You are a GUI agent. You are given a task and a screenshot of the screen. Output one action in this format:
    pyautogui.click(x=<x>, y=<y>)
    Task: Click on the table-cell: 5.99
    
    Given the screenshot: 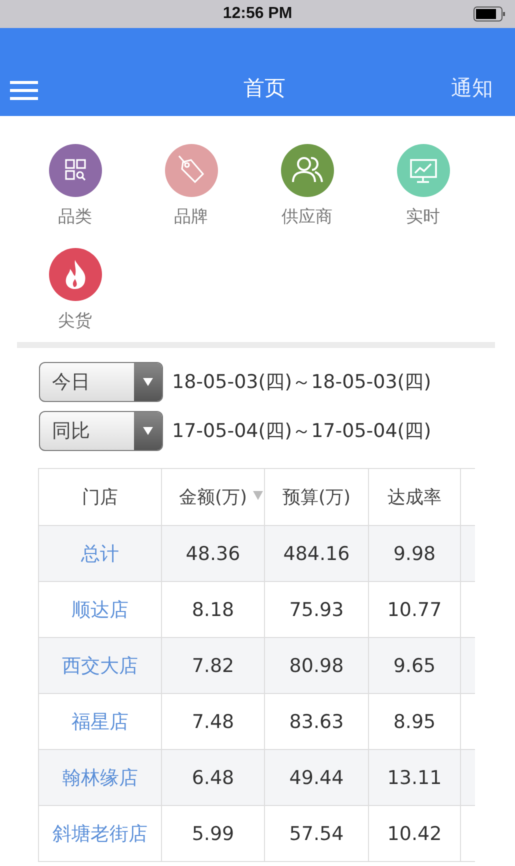 What is the action you would take?
    pyautogui.click(x=213, y=834)
    